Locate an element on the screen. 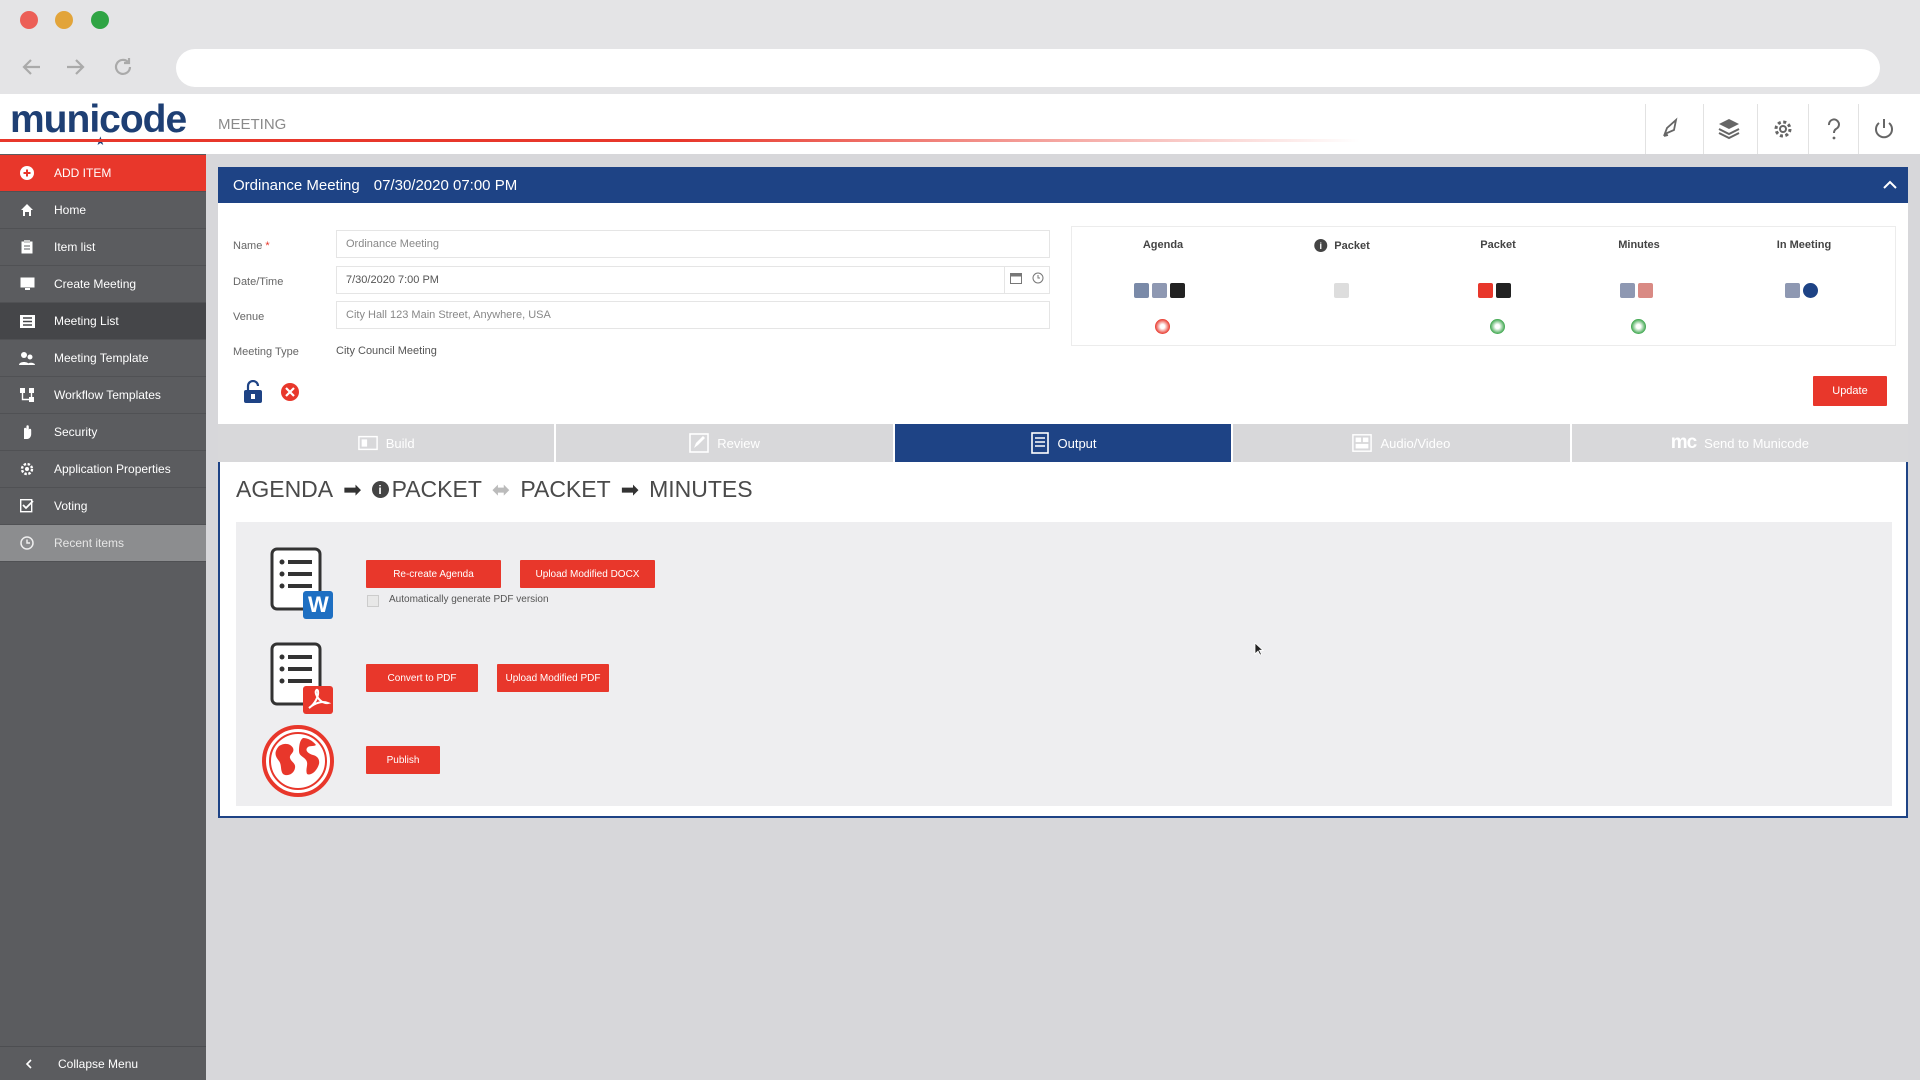 This screenshot has width=1920, height=1080. users-icon is located at coordinates (27, 358).